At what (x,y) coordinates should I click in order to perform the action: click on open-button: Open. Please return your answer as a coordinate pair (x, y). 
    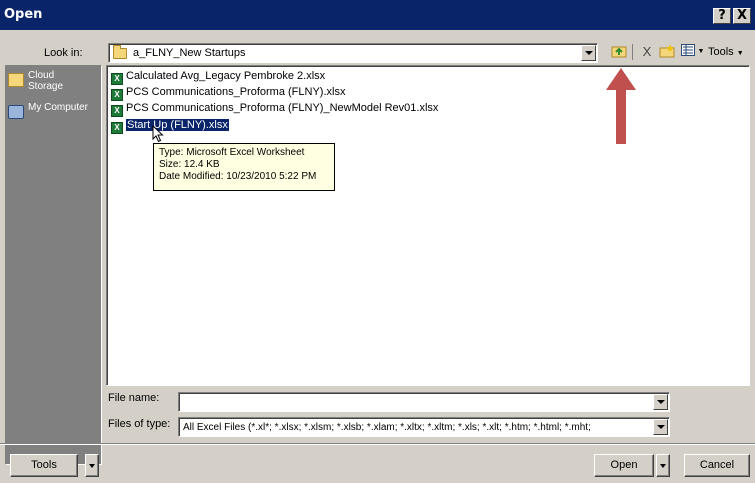
    Looking at the image, I should click on (624, 465).